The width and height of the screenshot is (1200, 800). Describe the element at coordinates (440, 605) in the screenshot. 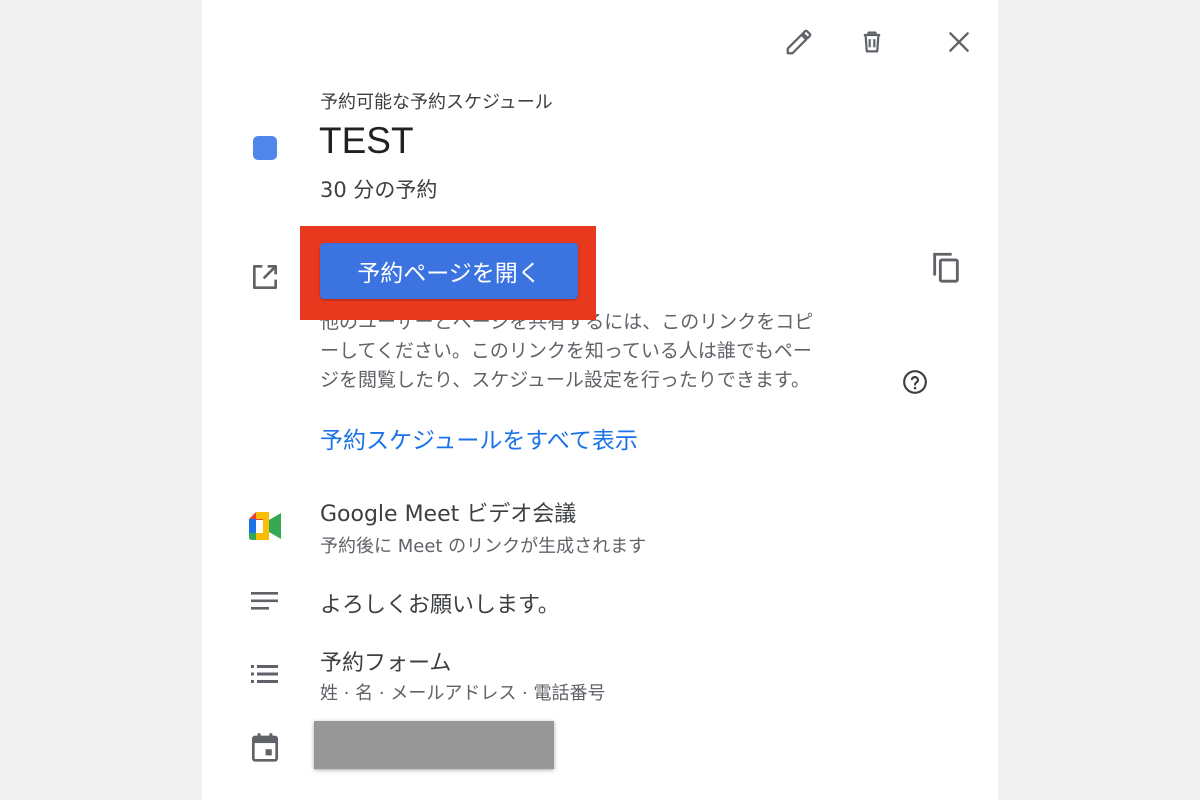

I see `event-description: よろしくお願いします。` at that location.